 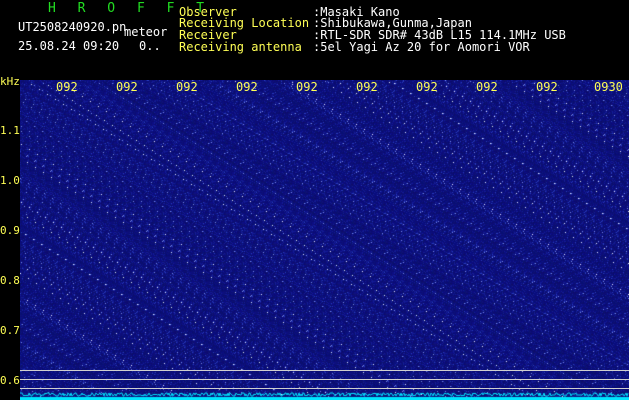 I want to click on antenna-label: Receiving antenna, so click(x=240, y=47).